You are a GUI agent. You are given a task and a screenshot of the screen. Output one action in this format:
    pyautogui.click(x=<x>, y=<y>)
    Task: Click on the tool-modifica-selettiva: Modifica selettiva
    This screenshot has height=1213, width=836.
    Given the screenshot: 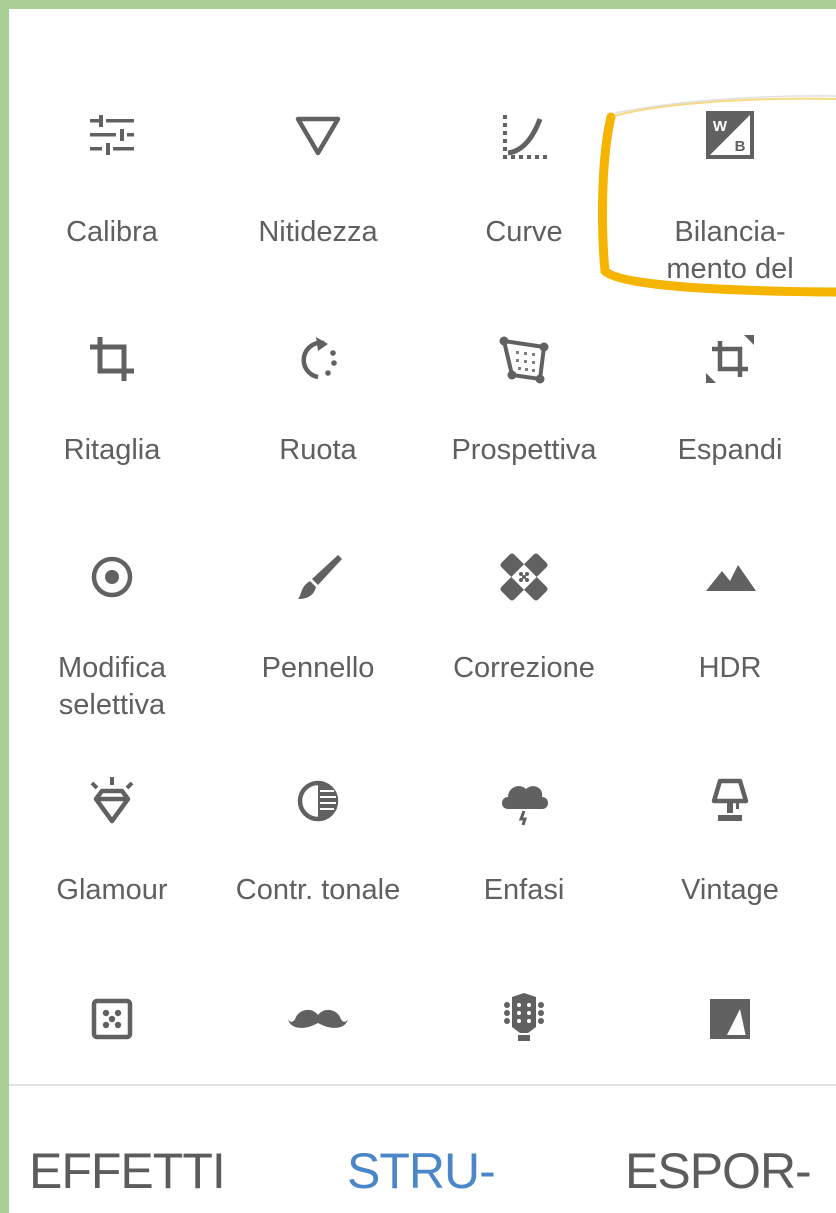 What is the action you would take?
    pyautogui.click(x=112, y=637)
    